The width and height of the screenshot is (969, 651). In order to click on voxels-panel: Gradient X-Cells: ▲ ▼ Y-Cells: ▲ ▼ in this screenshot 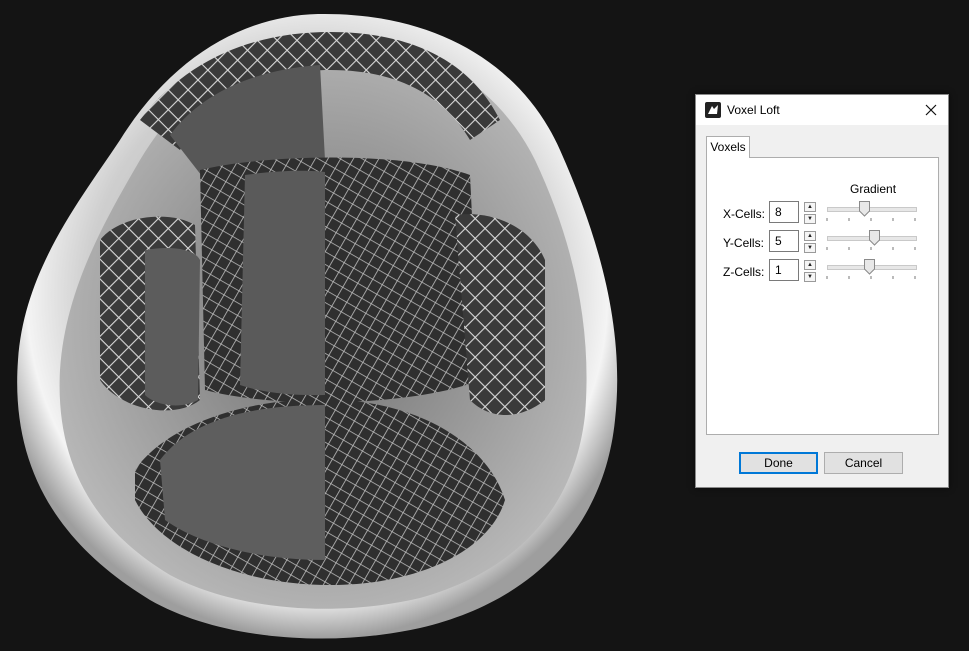, I will do `click(822, 296)`.